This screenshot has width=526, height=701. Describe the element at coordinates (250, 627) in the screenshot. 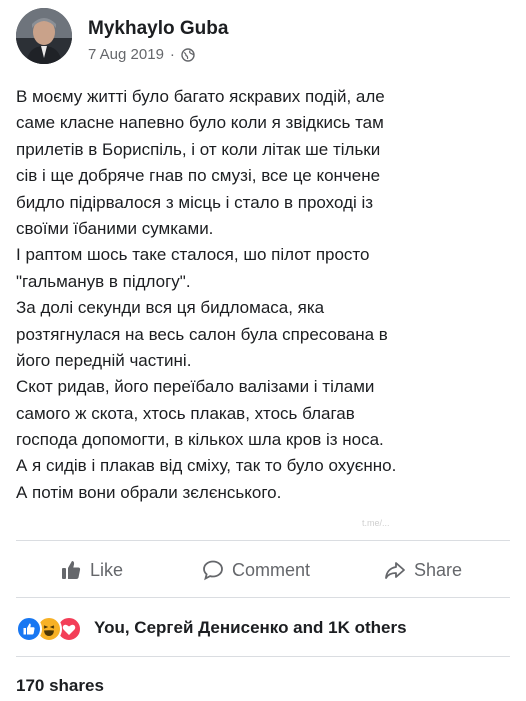

I see `reactions-names: You, Сергей Денисенко and 1K others` at that location.